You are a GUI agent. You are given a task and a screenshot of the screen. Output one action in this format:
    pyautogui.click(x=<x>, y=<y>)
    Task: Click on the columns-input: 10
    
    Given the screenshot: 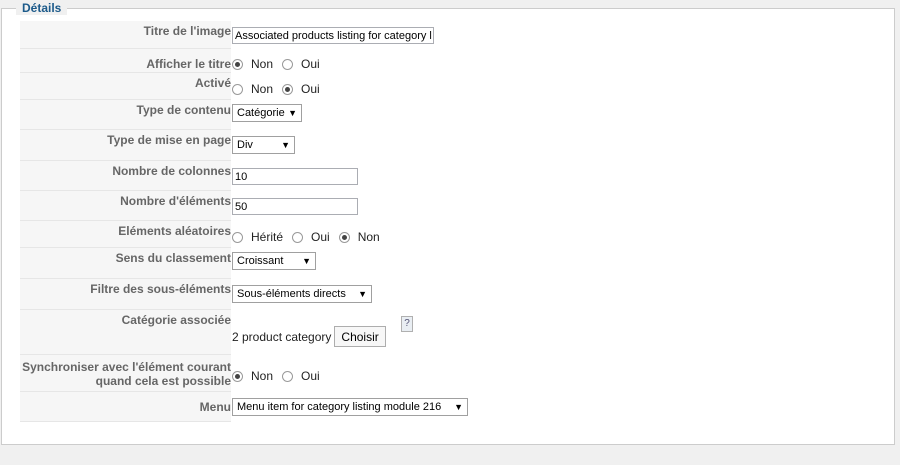 What is the action you would take?
    pyautogui.click(x=295, y=176)
    